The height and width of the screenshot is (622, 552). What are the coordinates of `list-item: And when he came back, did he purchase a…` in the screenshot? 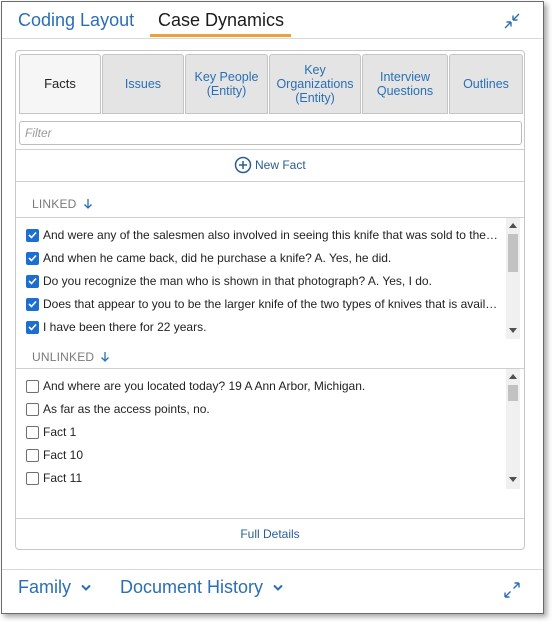 It's located at (266, 258).